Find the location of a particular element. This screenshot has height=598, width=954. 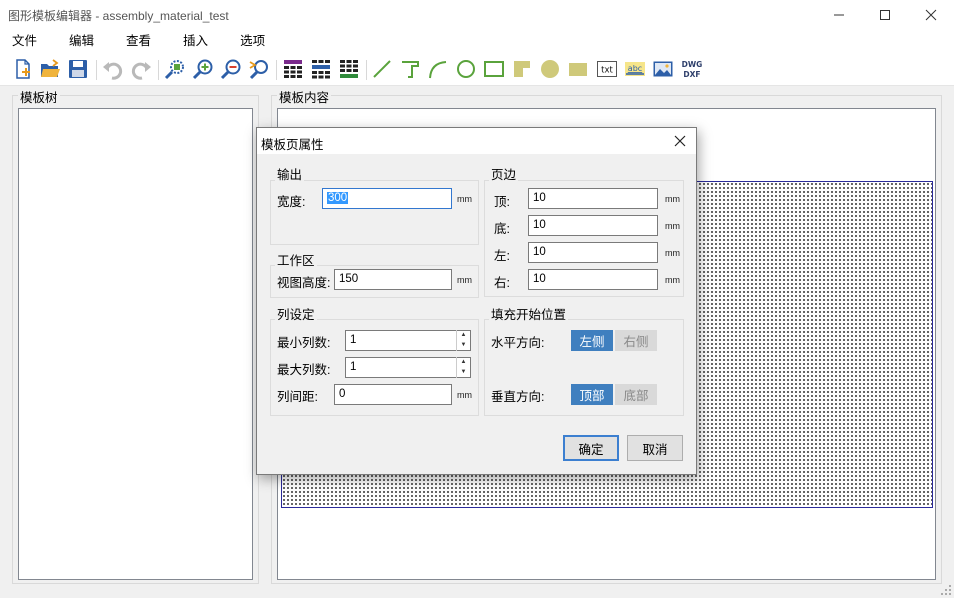

vertical-bottom-toggle: 底部 is located at coordinates (636, 394).